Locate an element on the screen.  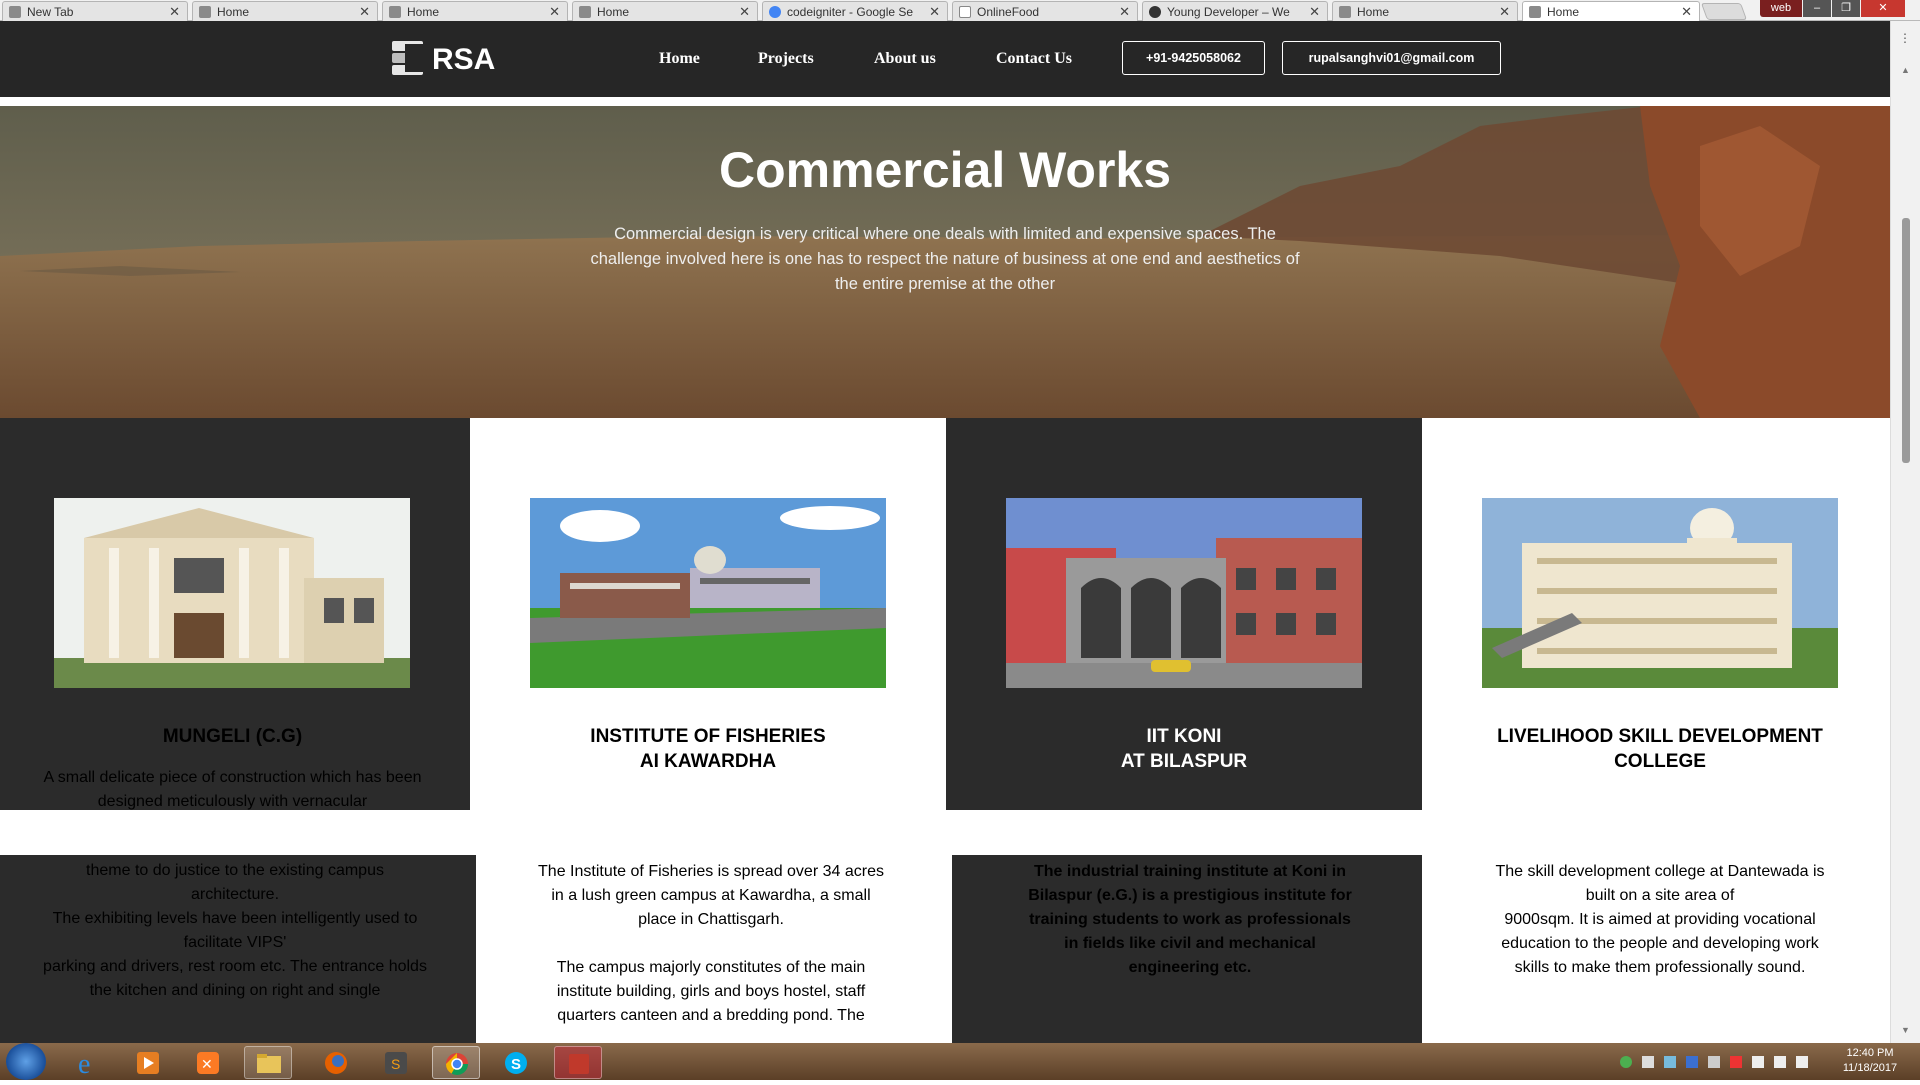
nav-projects: Projects is located at coordinates (786, 59).